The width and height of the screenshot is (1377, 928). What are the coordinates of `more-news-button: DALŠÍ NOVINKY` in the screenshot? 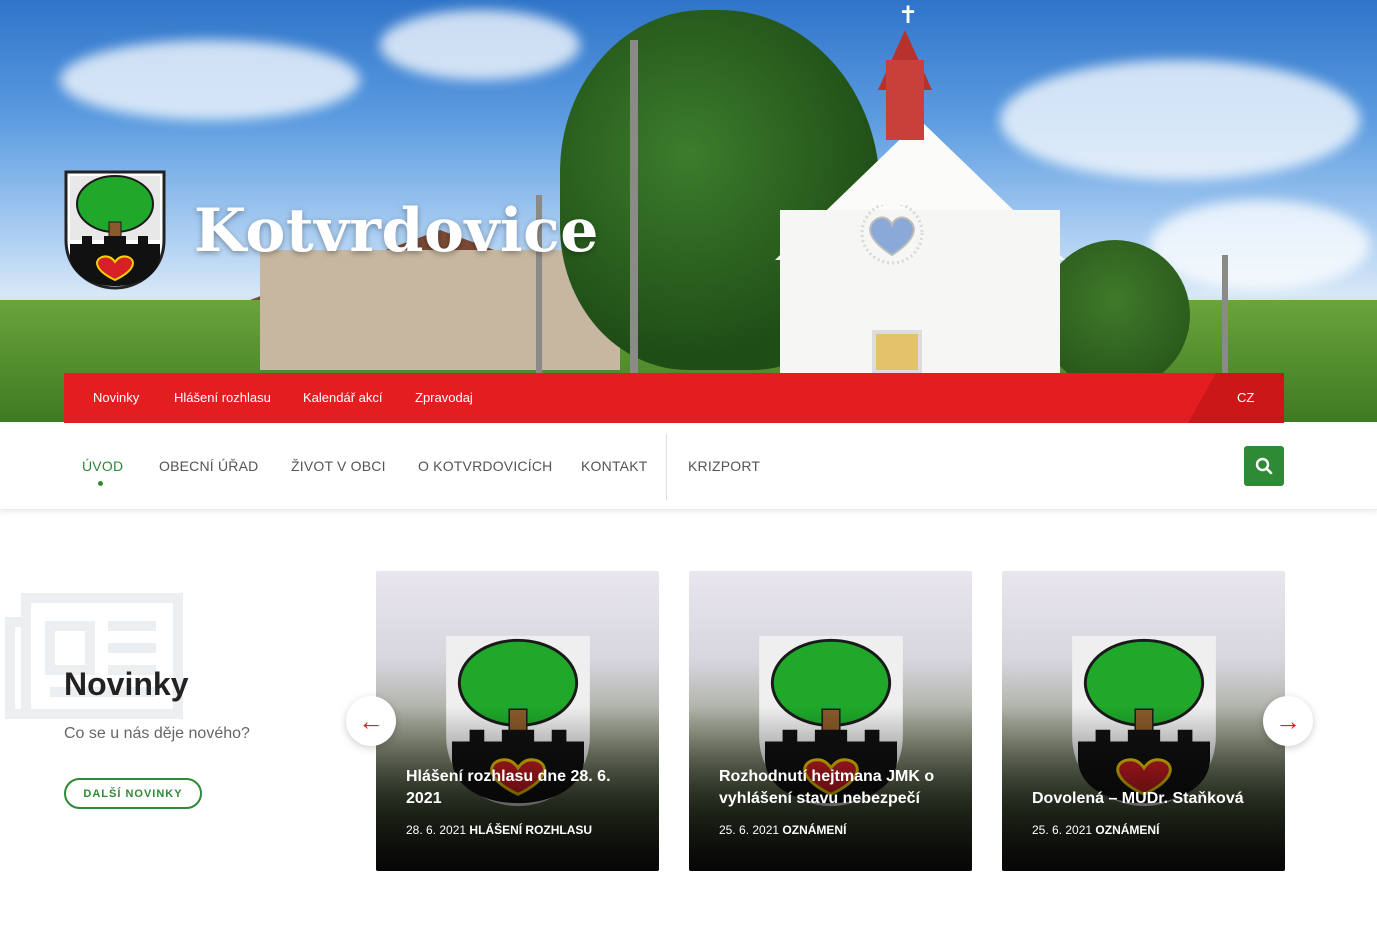 It's located at (133, 793).